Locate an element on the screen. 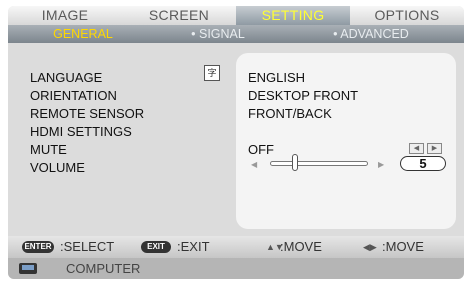  setting-label-mute: MUTE is located at coordinates (48, 149).